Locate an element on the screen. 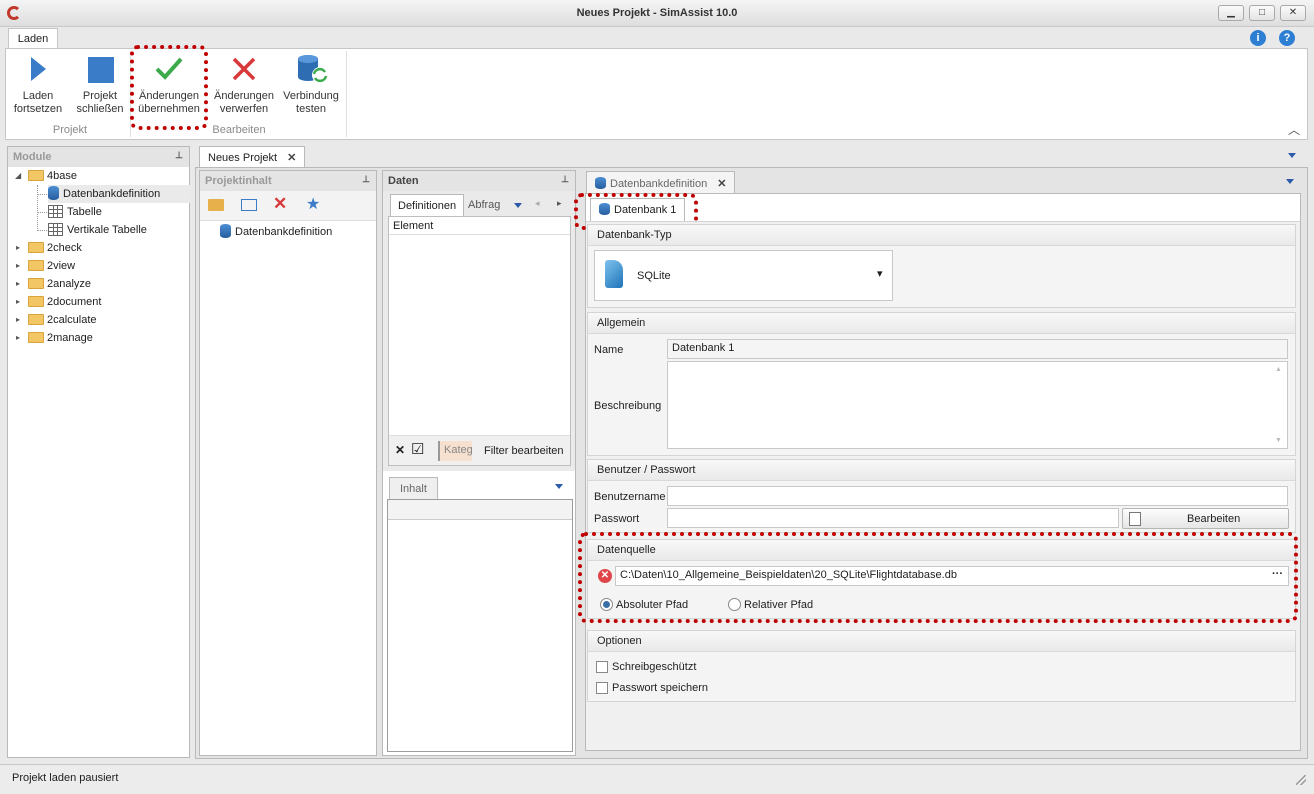  scroll-up-icon: ▲ is located at coordinates (1278, 369).